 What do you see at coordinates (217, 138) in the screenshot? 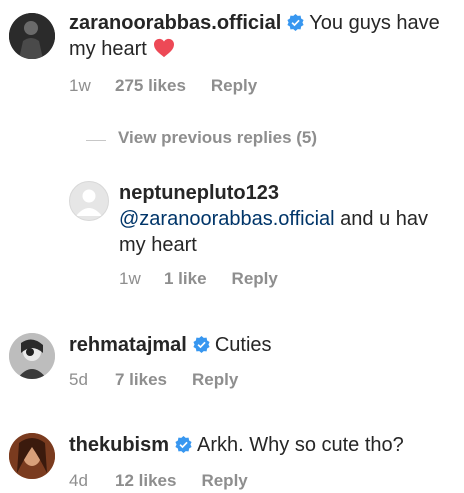
I see `view-previous-replies-label: View previous replies (5)` at bounding box center [217, 138].